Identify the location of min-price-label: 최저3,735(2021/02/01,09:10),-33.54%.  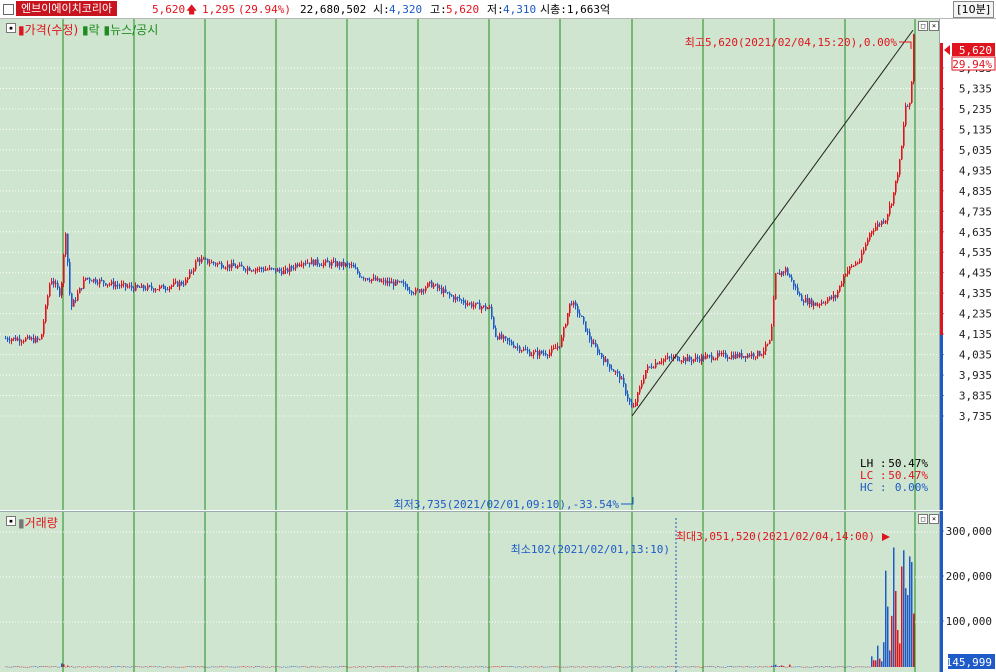
(506, 504).